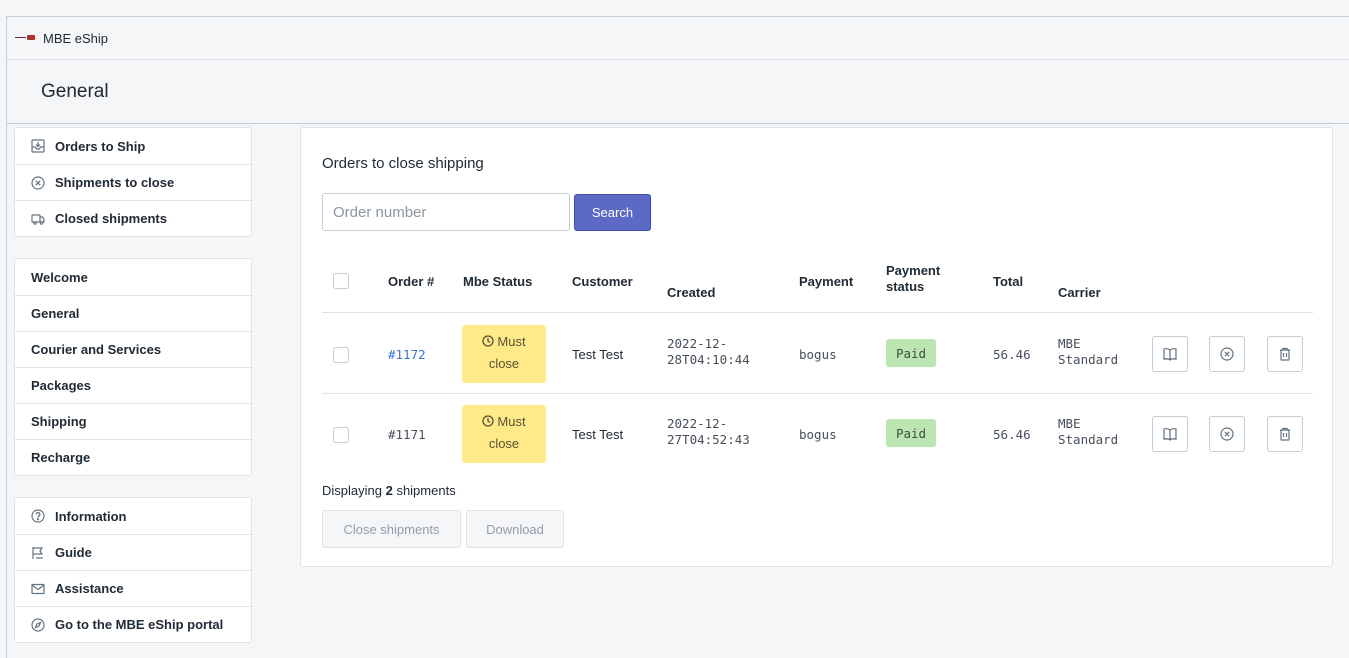  Describe the element at coordinates (133, 588) in the screenshot. I see `sidebar-item-assistance: Assistance` at that location.